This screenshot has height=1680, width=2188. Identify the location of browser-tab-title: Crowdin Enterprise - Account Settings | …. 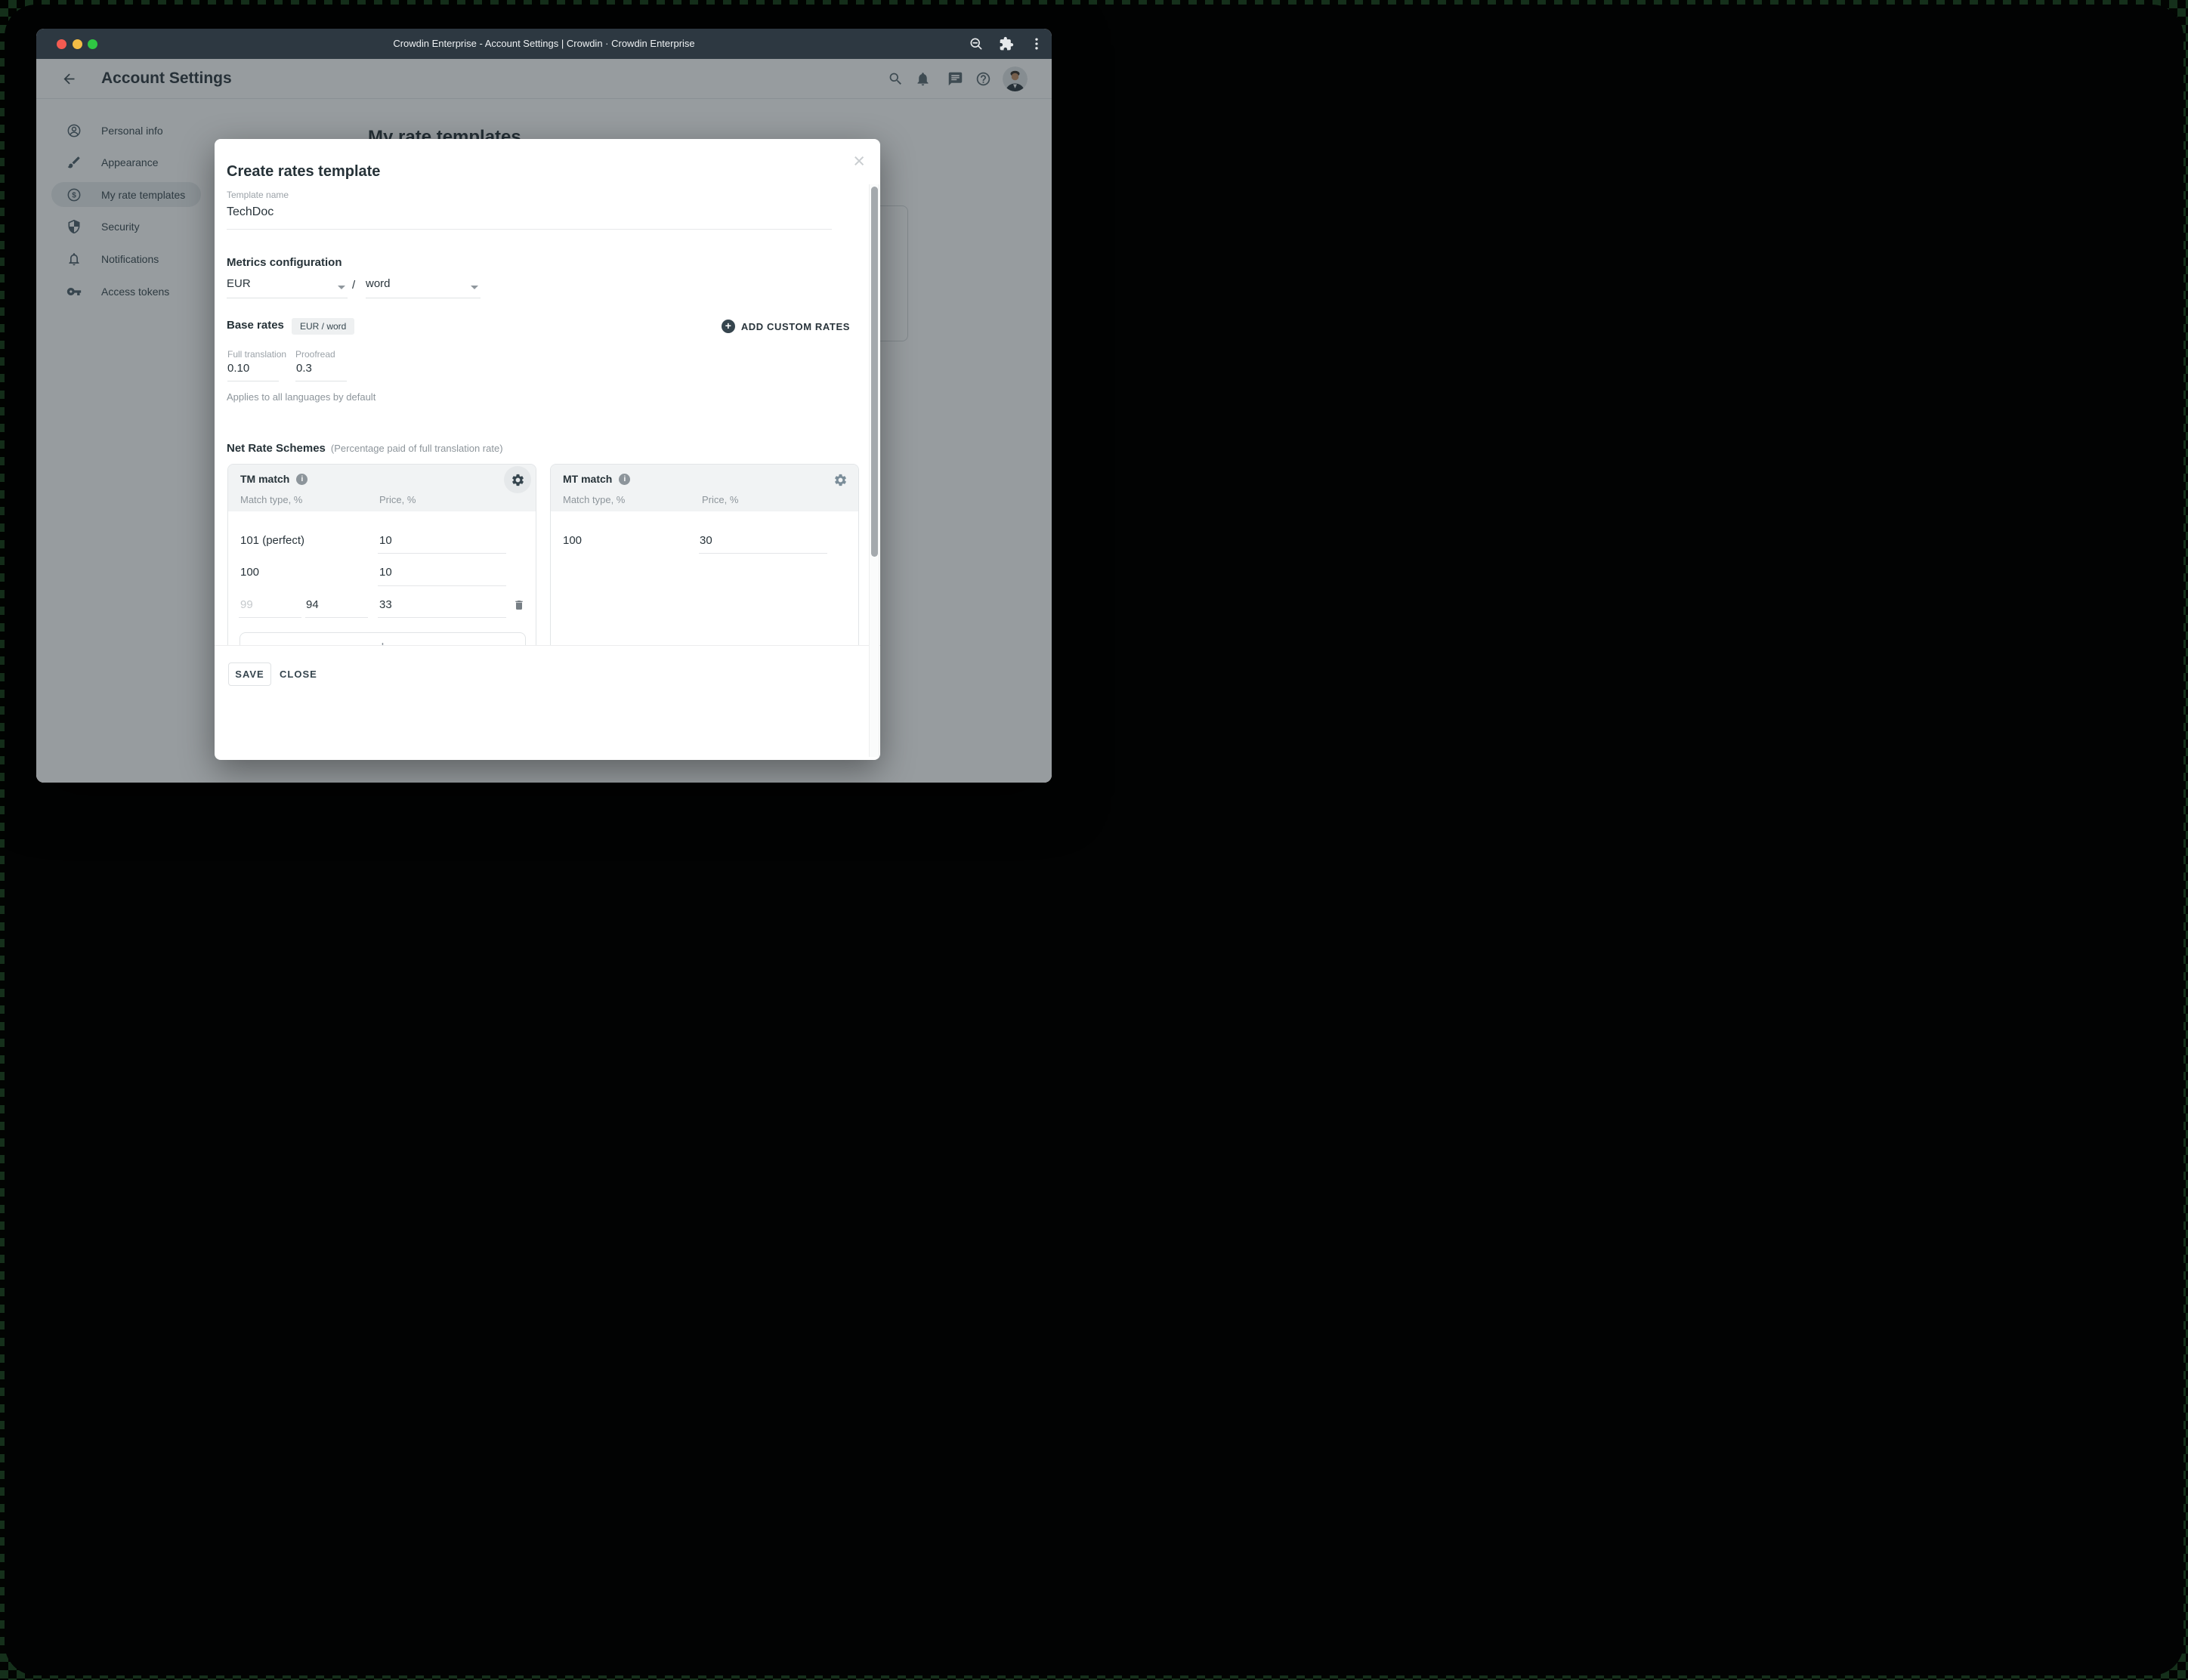
(544, 43).